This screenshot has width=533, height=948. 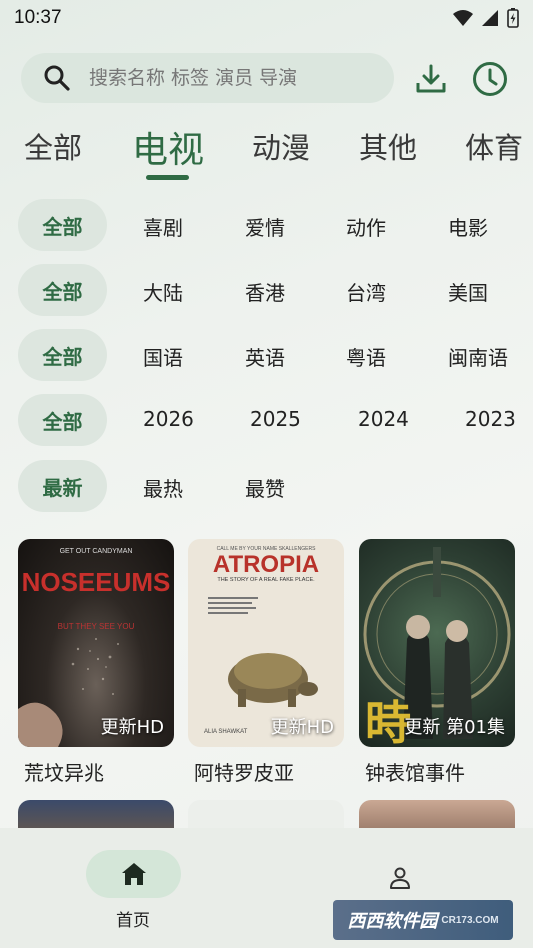 I want to click on poster-title-text: NOSEEUMS, so click(x=96, y=582).